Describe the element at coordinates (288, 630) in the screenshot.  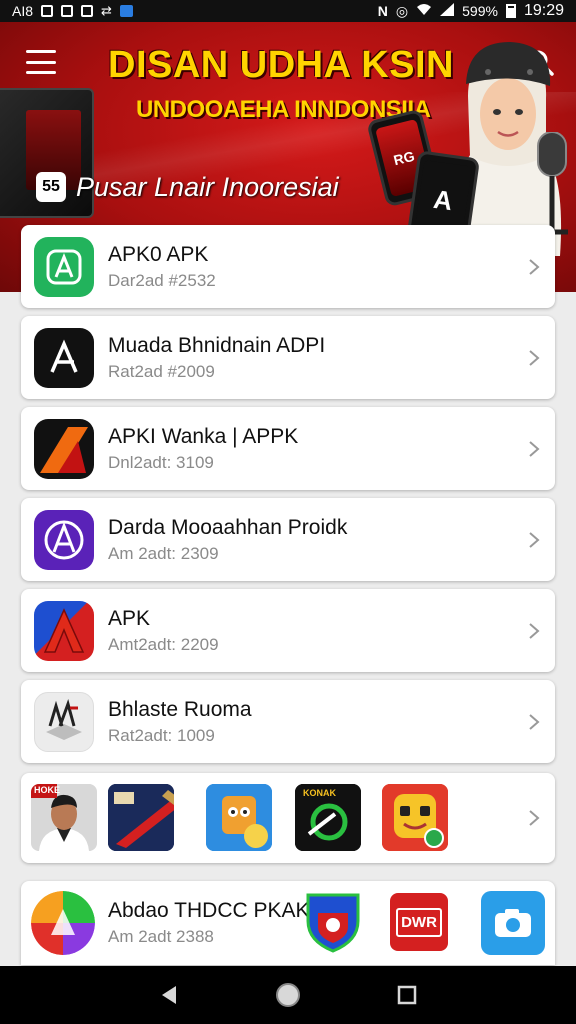
I see `list-item-app-5: APK Amt2adt: 2209` at that location.